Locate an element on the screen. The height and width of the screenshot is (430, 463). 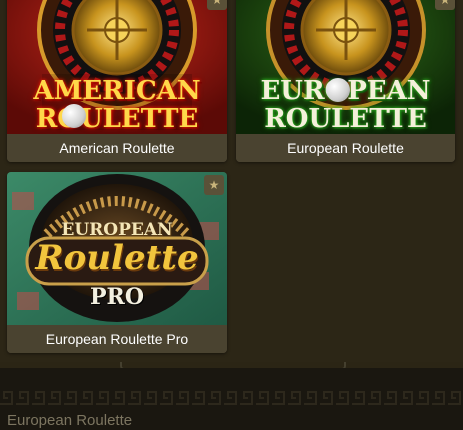
game-title: European Roulette Pro is located at coordinates (117, 339).